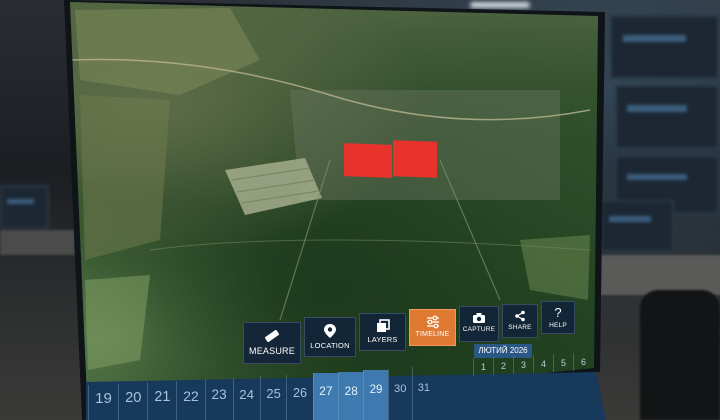 The height and width of the screenshot is (420, 720). I want to click on help-label: HELP, so click(558, 325).